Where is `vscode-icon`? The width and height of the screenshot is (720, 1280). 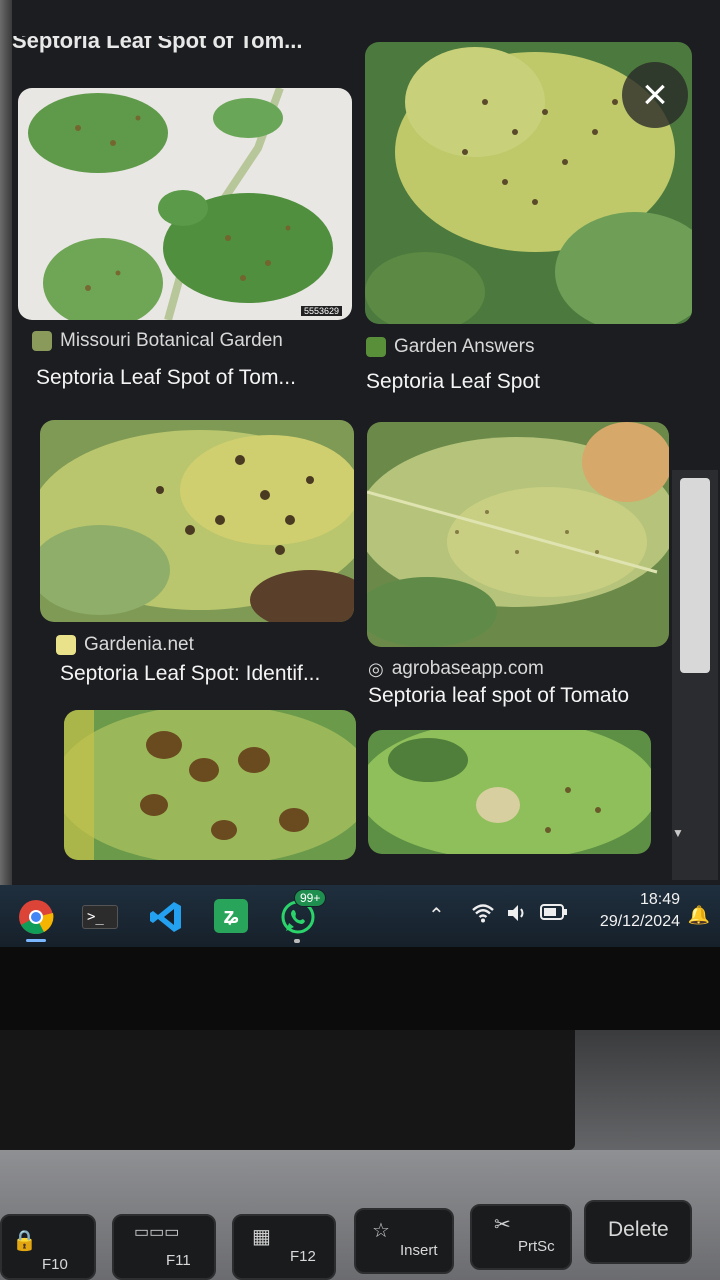 vscode-icon is located at coordinates (166, 917).